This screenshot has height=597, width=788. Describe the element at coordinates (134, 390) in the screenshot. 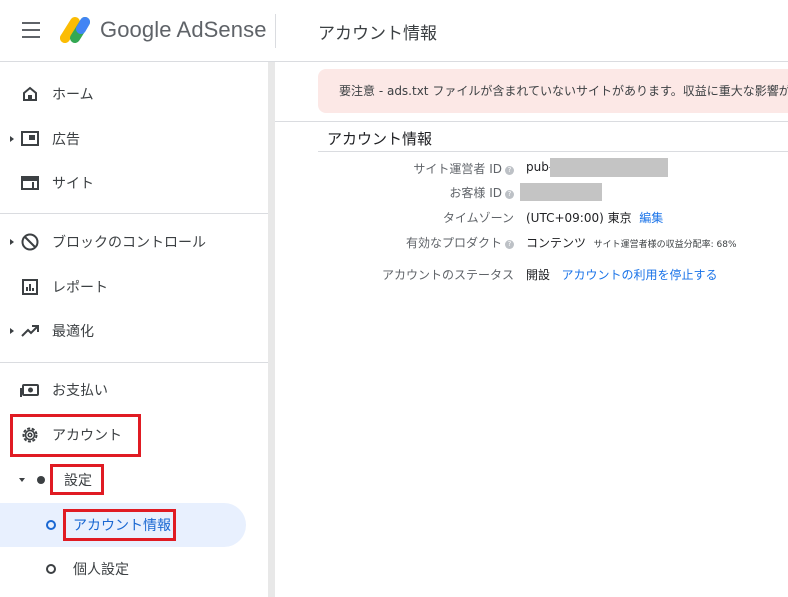

I see `sidebar-item-payments: お支払い` at that location.